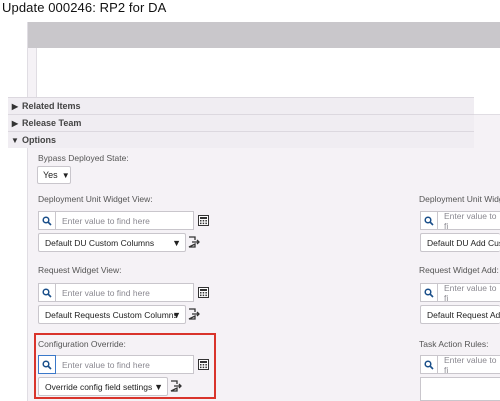 This screenshot has width=500, height=401. I want to click on task-action-rules-list, so click(460, 389).